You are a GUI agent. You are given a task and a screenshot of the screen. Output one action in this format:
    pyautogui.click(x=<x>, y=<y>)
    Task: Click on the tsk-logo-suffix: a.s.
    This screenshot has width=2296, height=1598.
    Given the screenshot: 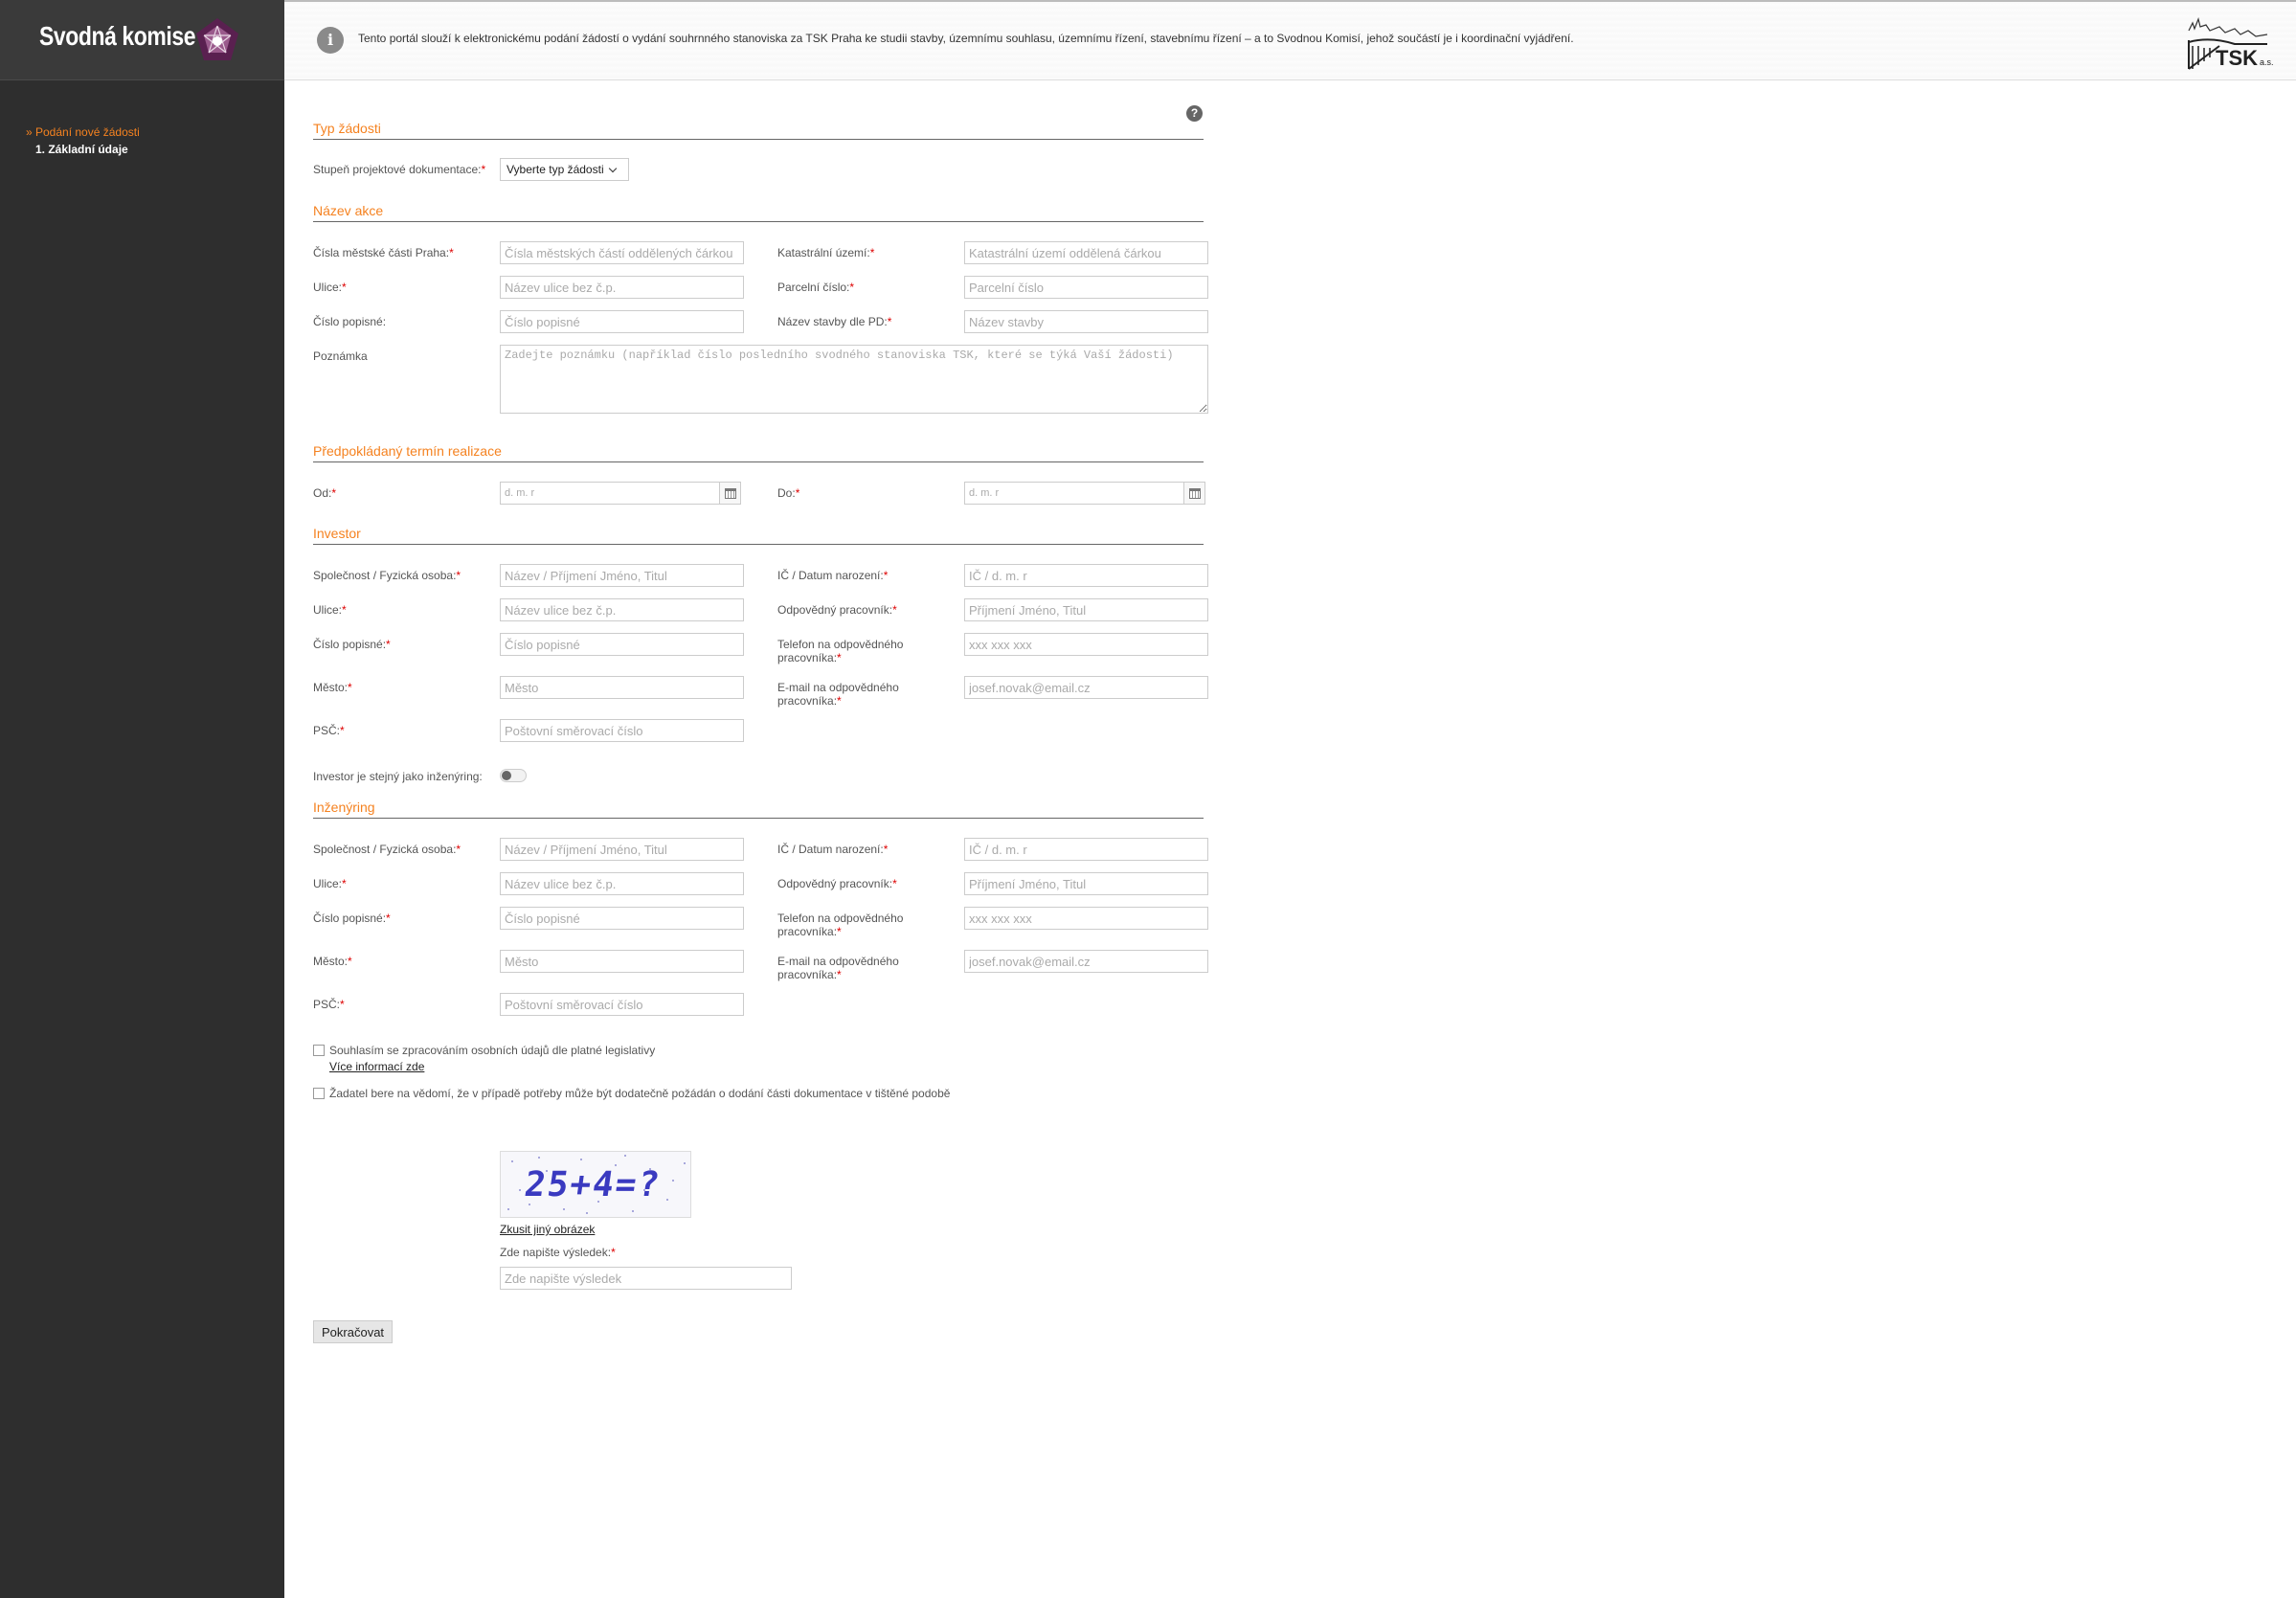 What is the action you would take?
    pyautogui.click(x=2267, y=62)
    